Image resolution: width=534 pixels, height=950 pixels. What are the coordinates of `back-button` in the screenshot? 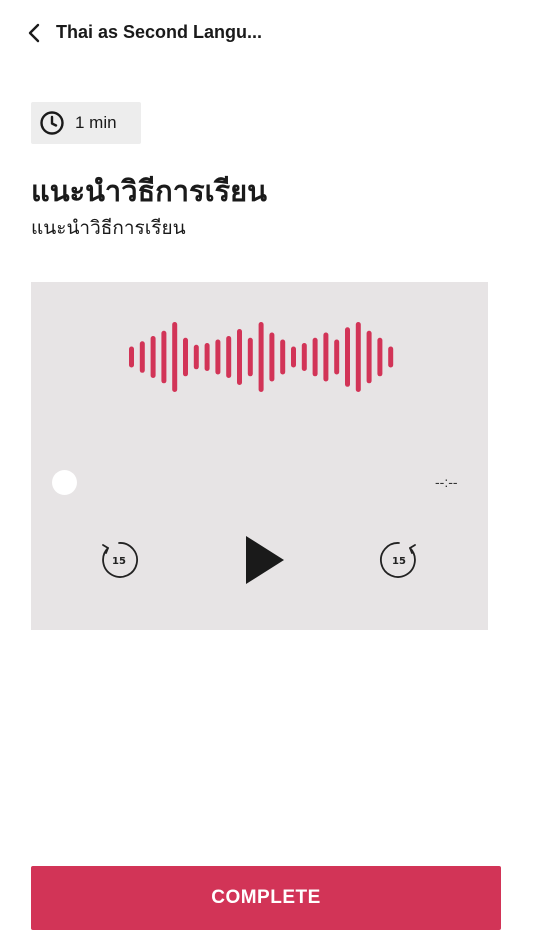 It's located at (34, 33).